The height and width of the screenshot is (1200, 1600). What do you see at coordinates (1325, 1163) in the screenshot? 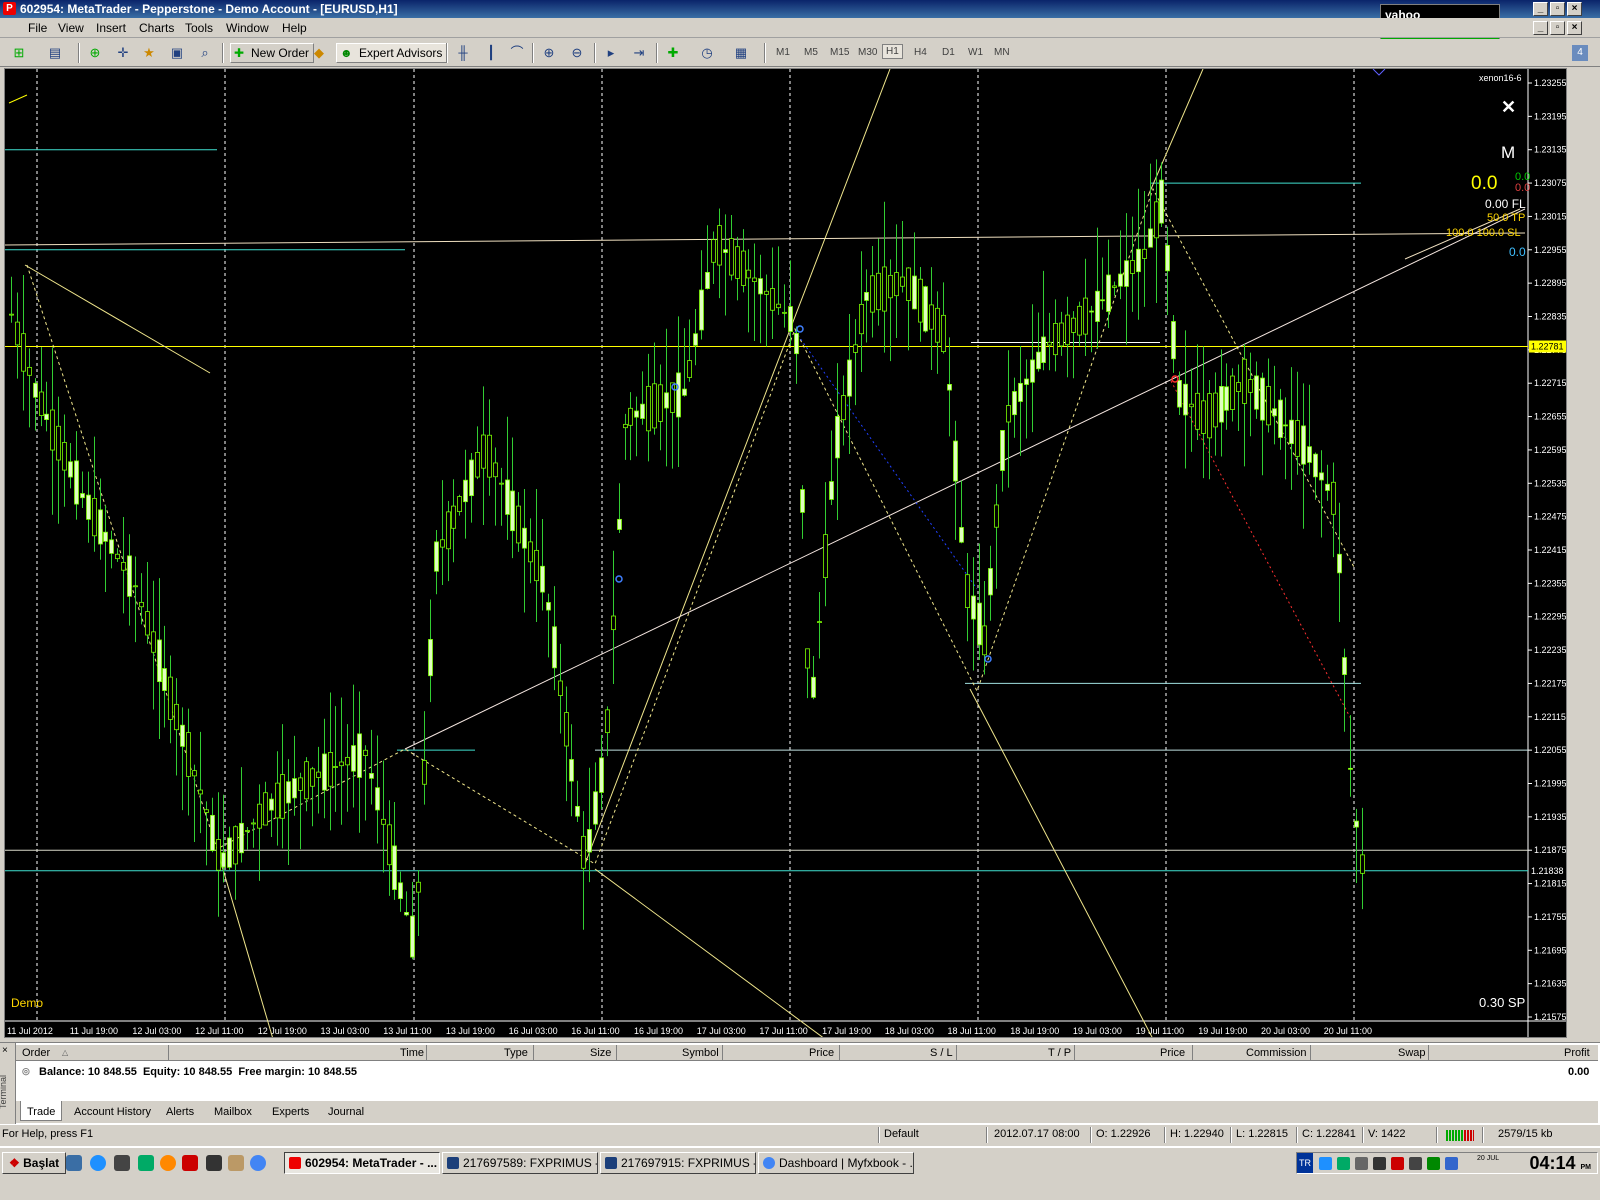
I see `network-icon` at bounding box center [1325, 1163].